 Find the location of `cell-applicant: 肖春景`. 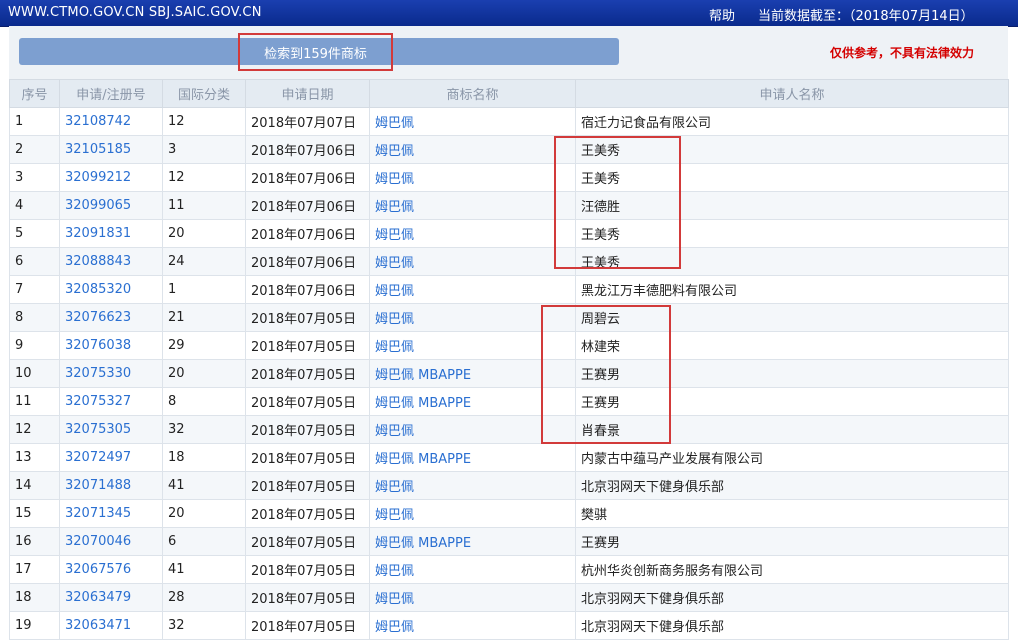

cell-applicant: 肖春景 is located at coordinates (792, 429).